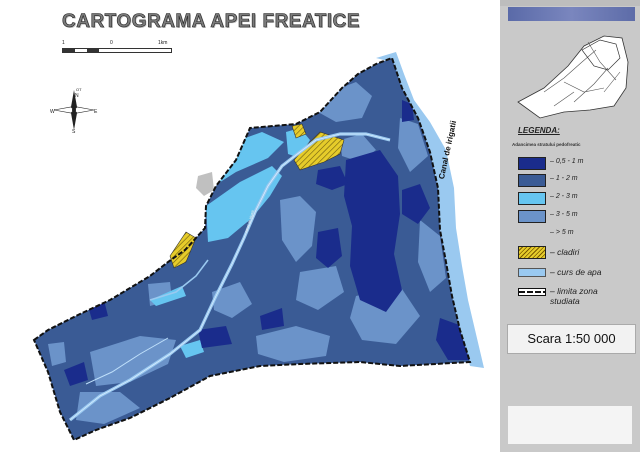  Describe the element at coordinates (211, 22) in the screenshot. I see `page-title: CARTOGRAMA APEI FREATICE` at that location.